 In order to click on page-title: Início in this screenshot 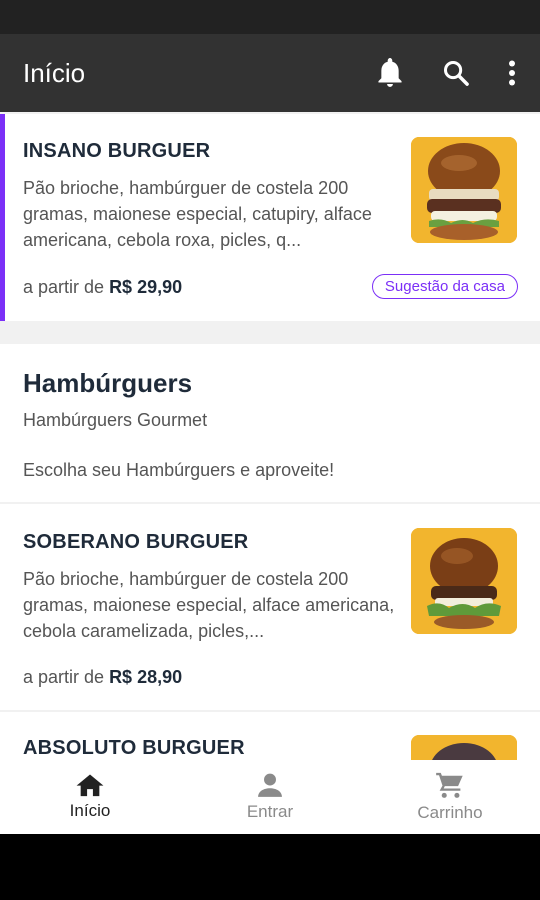, I will do `click(54, 72)`.